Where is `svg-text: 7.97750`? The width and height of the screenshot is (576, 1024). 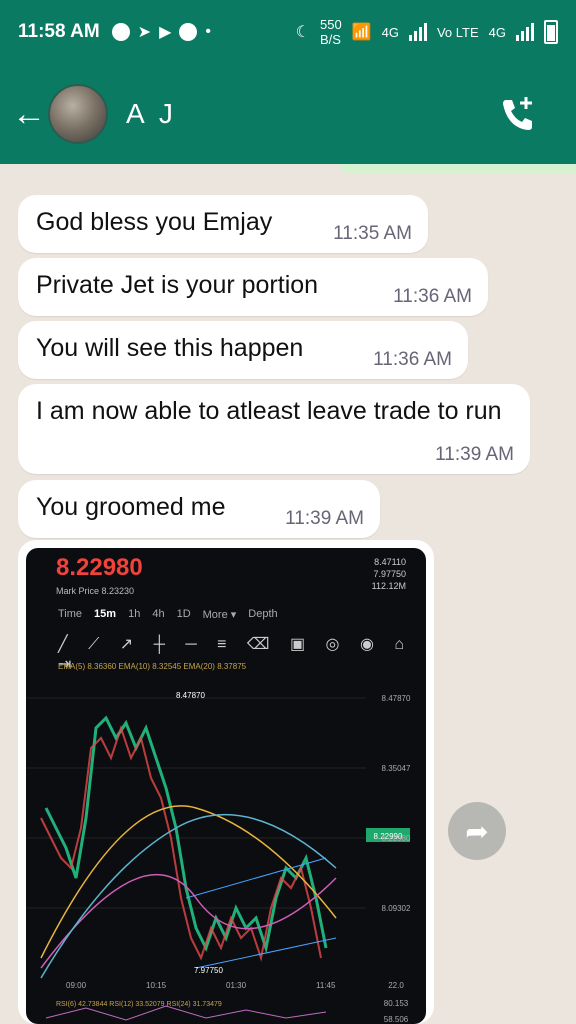 svg-text: 7.97750 is located at coordinates (208, 970).